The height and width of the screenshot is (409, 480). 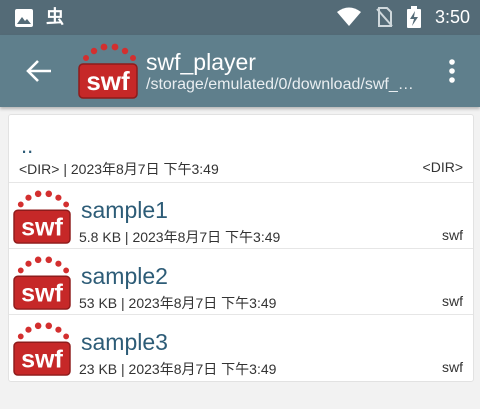 I want to click on status-bar: 虫 3:50, so click(x=240, y=17).